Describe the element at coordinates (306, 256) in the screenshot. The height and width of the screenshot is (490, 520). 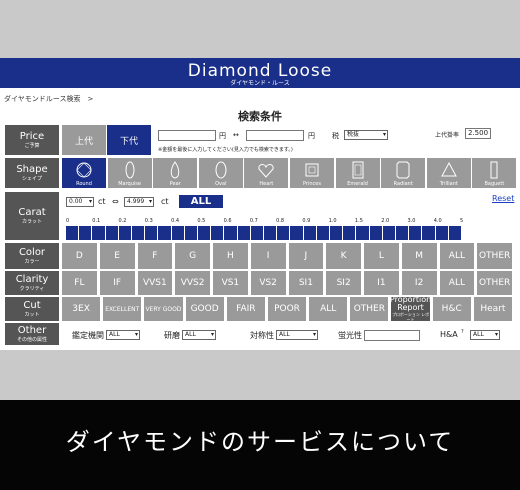
I see `color-option-j: J` at that location.